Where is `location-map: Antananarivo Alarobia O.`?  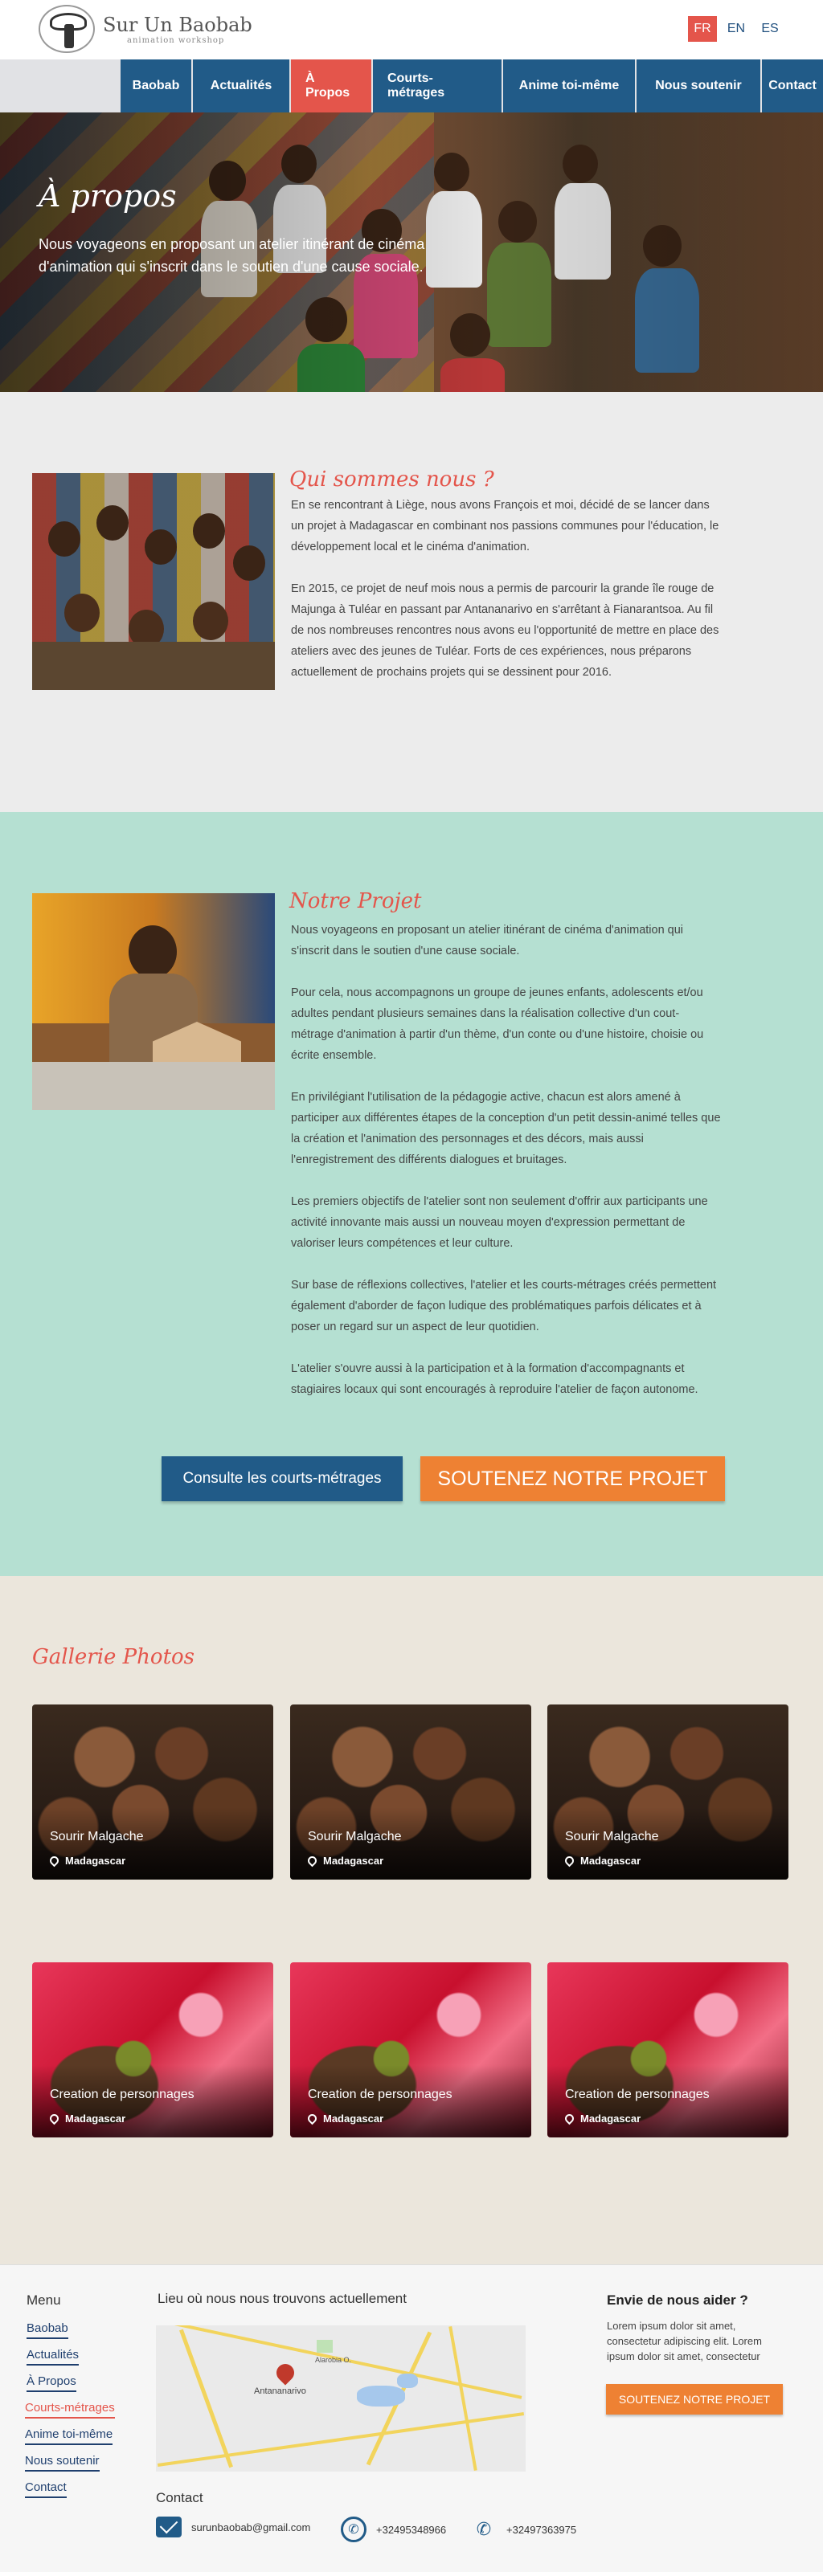
location-map: Antananarivo Alarobia O. is located at coordinates (341, 2398).